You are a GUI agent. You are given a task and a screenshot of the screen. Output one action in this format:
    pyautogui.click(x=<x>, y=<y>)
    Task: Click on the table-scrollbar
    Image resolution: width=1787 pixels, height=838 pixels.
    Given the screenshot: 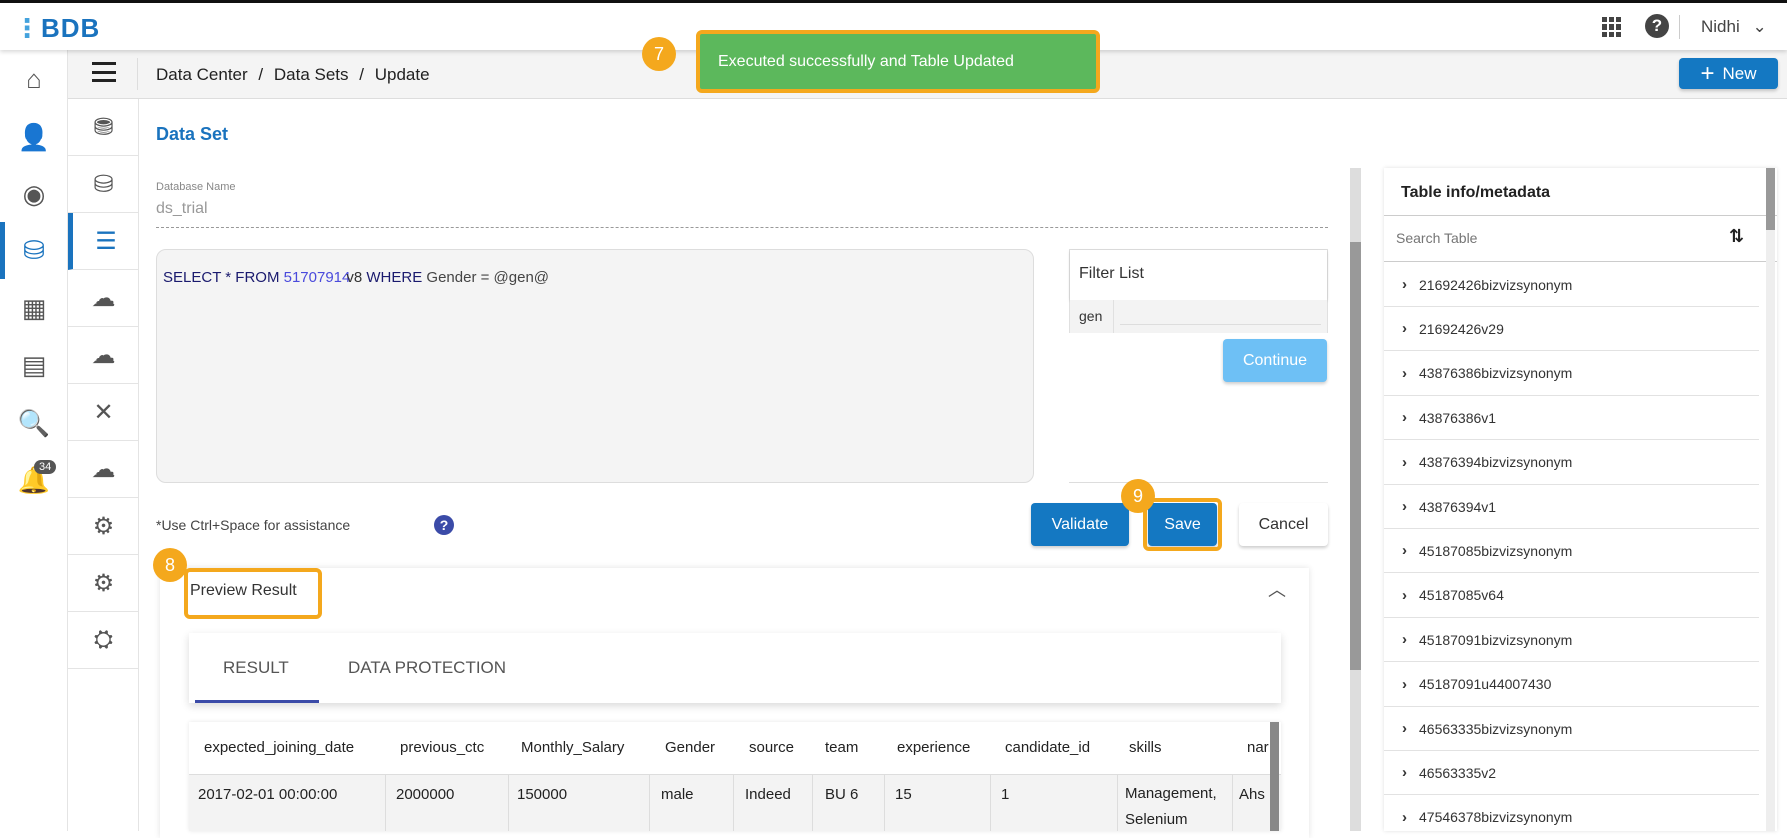 What is the action you would take?
    pyautogui.click(x=1274, y=776)
    